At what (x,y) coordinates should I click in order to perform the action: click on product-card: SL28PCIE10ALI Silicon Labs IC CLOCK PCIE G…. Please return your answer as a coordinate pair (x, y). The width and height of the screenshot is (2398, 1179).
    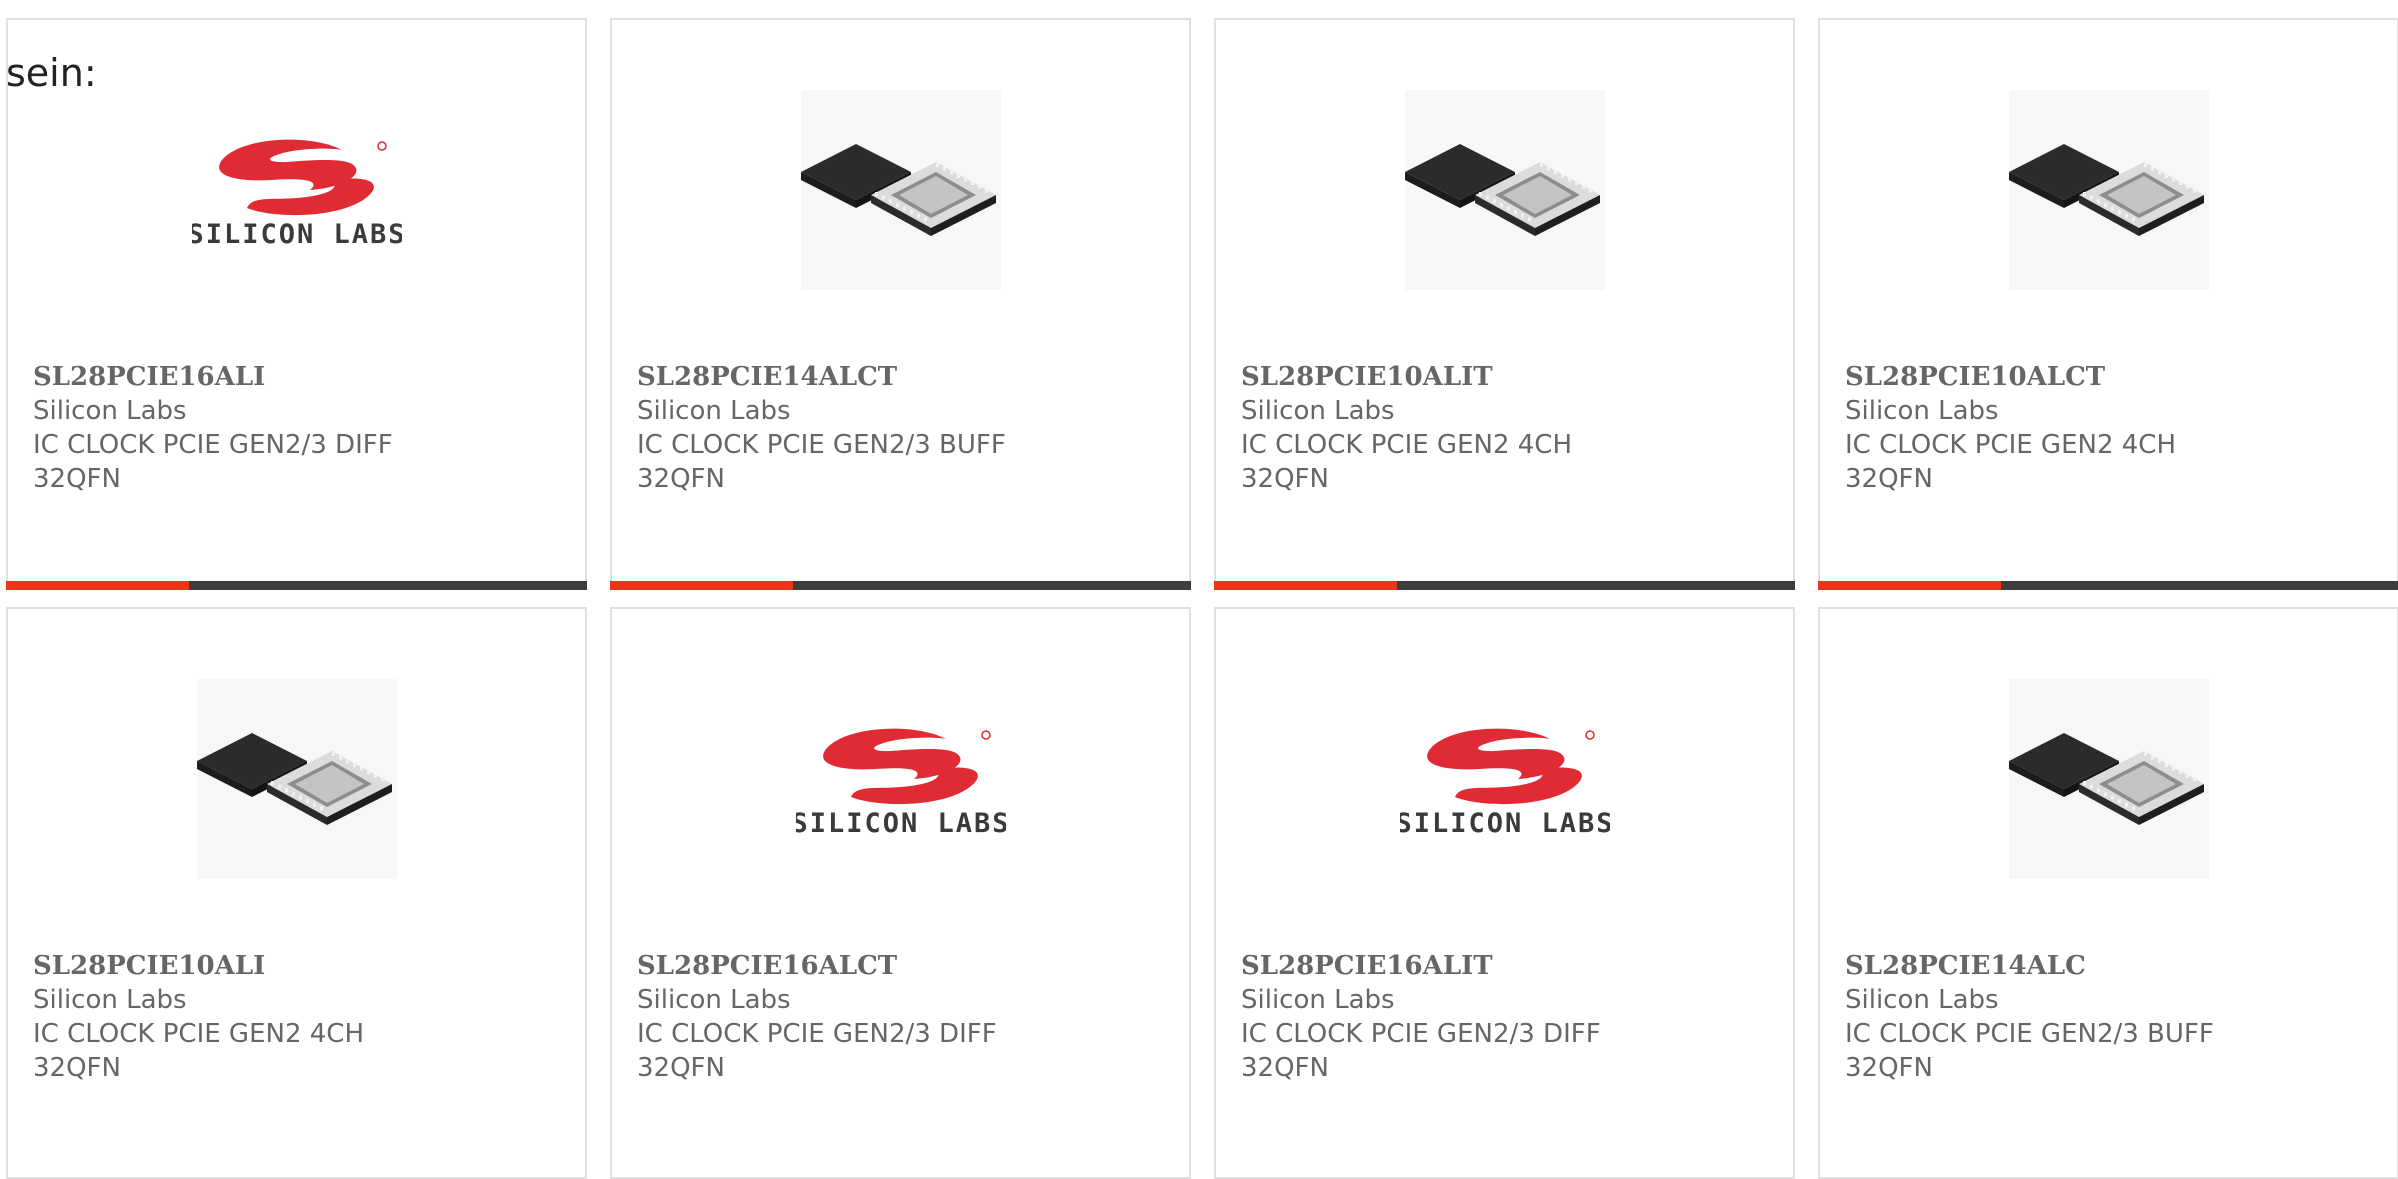
    Looking at the image, I should click on (296, 893).